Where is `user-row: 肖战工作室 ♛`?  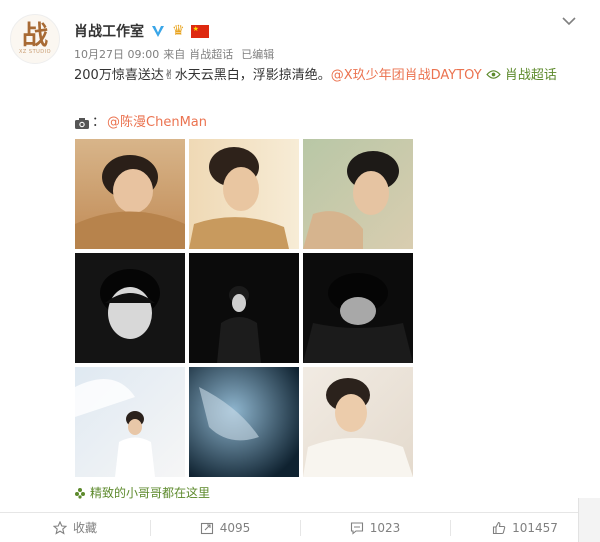 user-row: 肖战工作室 ♛ is located at coordinates (141, 31).